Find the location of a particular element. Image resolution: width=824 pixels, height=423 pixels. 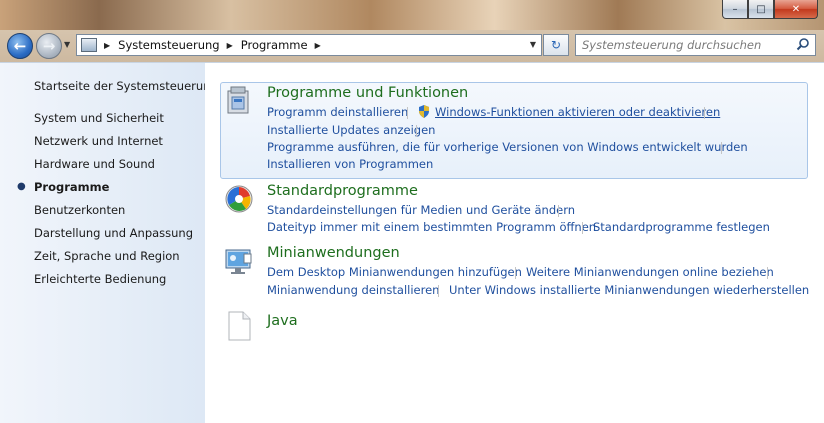

java-document-icon is located at coordinates (239, 326).